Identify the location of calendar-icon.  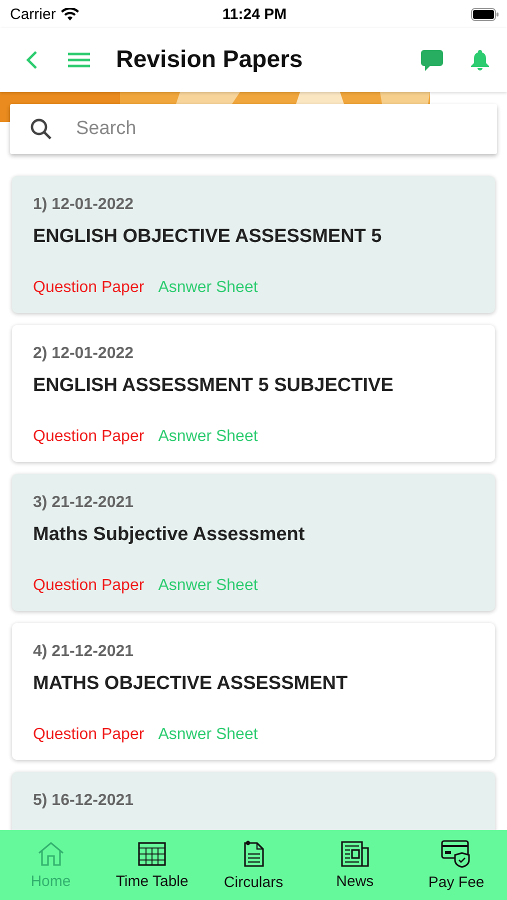
(152, 853).